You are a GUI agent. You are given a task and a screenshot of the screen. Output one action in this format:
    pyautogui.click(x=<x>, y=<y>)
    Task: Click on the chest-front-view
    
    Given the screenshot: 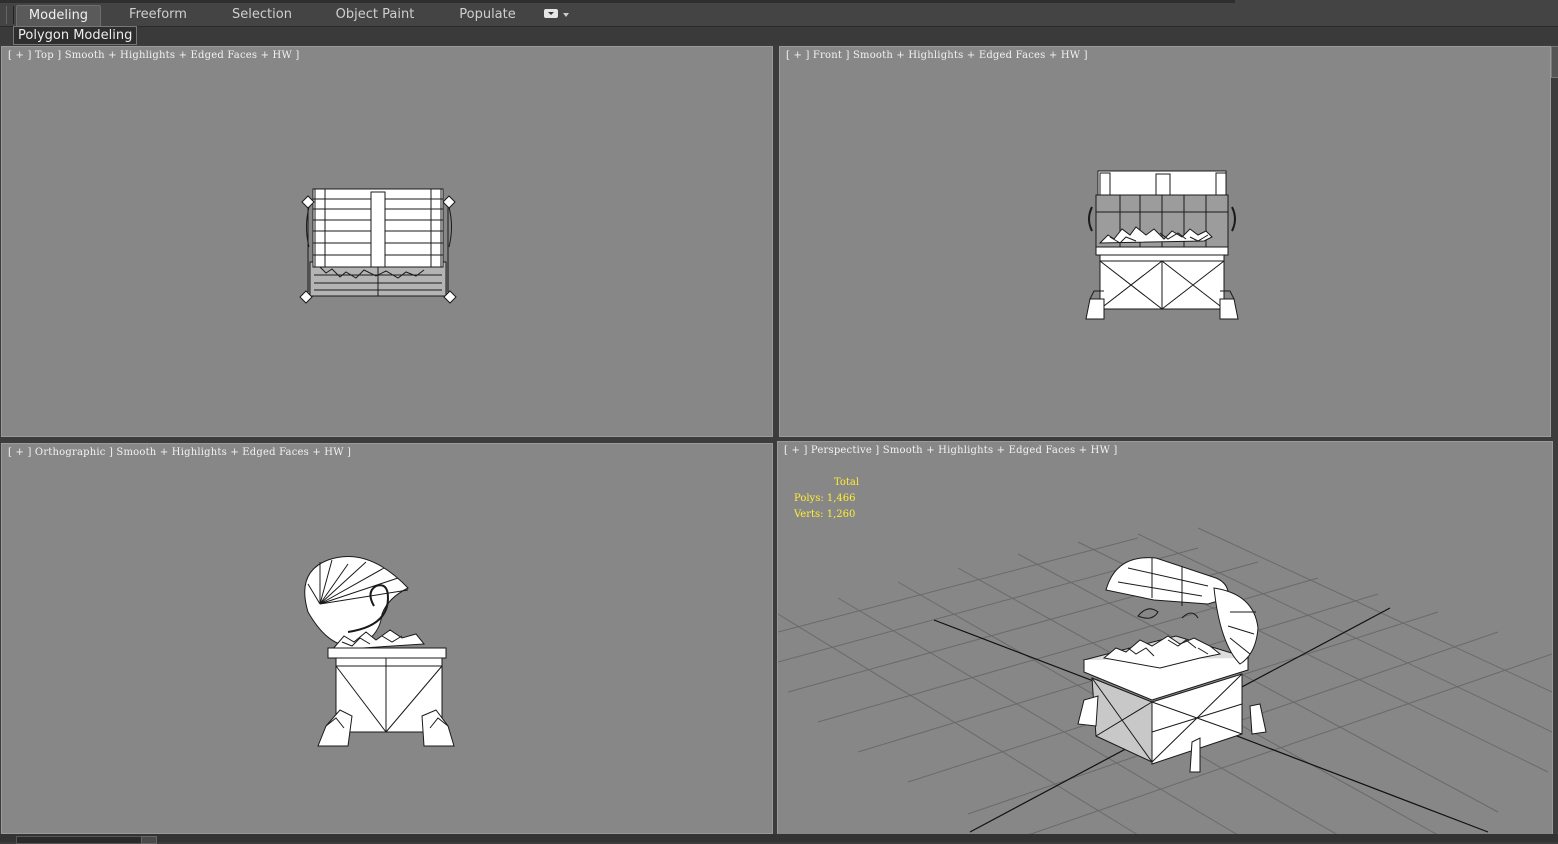 What is the action you would take?
    pyautogui.click(x=1162, y=245)
    